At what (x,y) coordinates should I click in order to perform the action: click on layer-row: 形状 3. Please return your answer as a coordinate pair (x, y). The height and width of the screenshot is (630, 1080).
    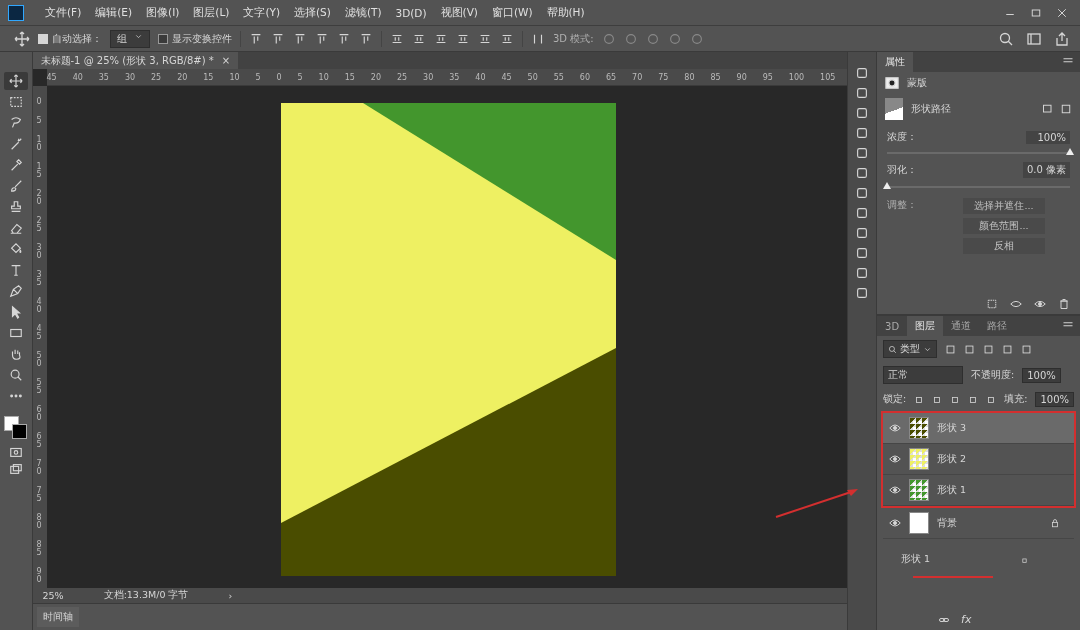
    Looking at the image, I should click on (978, 428).